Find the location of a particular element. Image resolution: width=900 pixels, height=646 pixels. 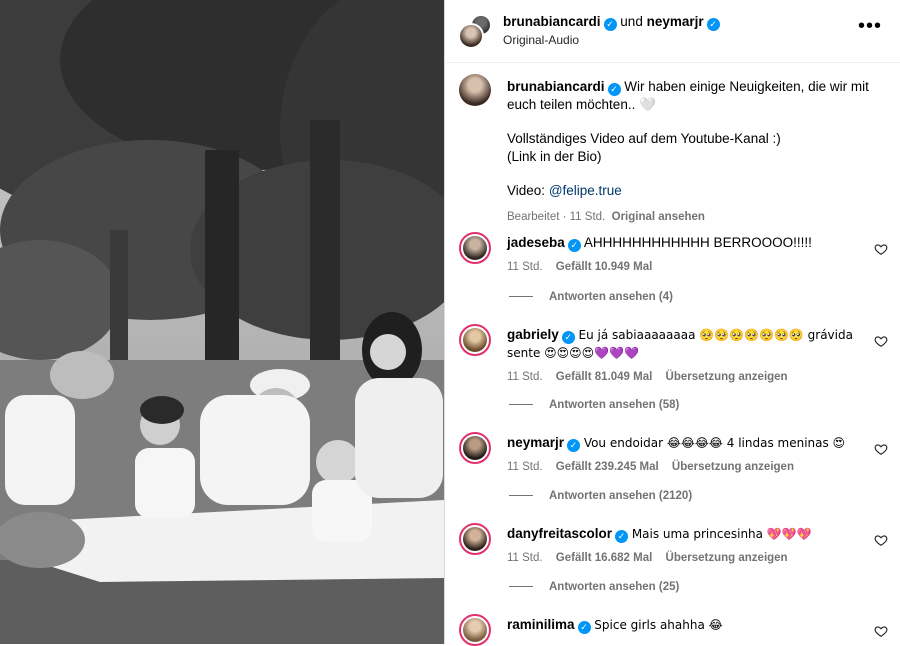

author-link-2: neymarjr is located at coordinates (675, 21).